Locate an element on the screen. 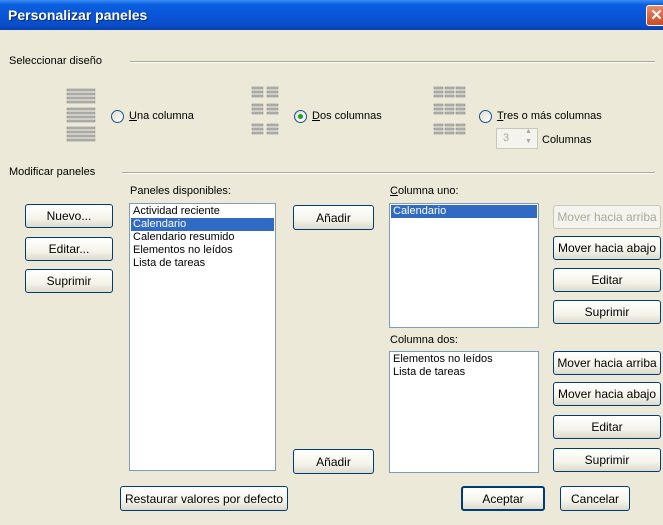 This screenshot has width=663, height=525. modify-section-divider is located at coordinates (388, 173).